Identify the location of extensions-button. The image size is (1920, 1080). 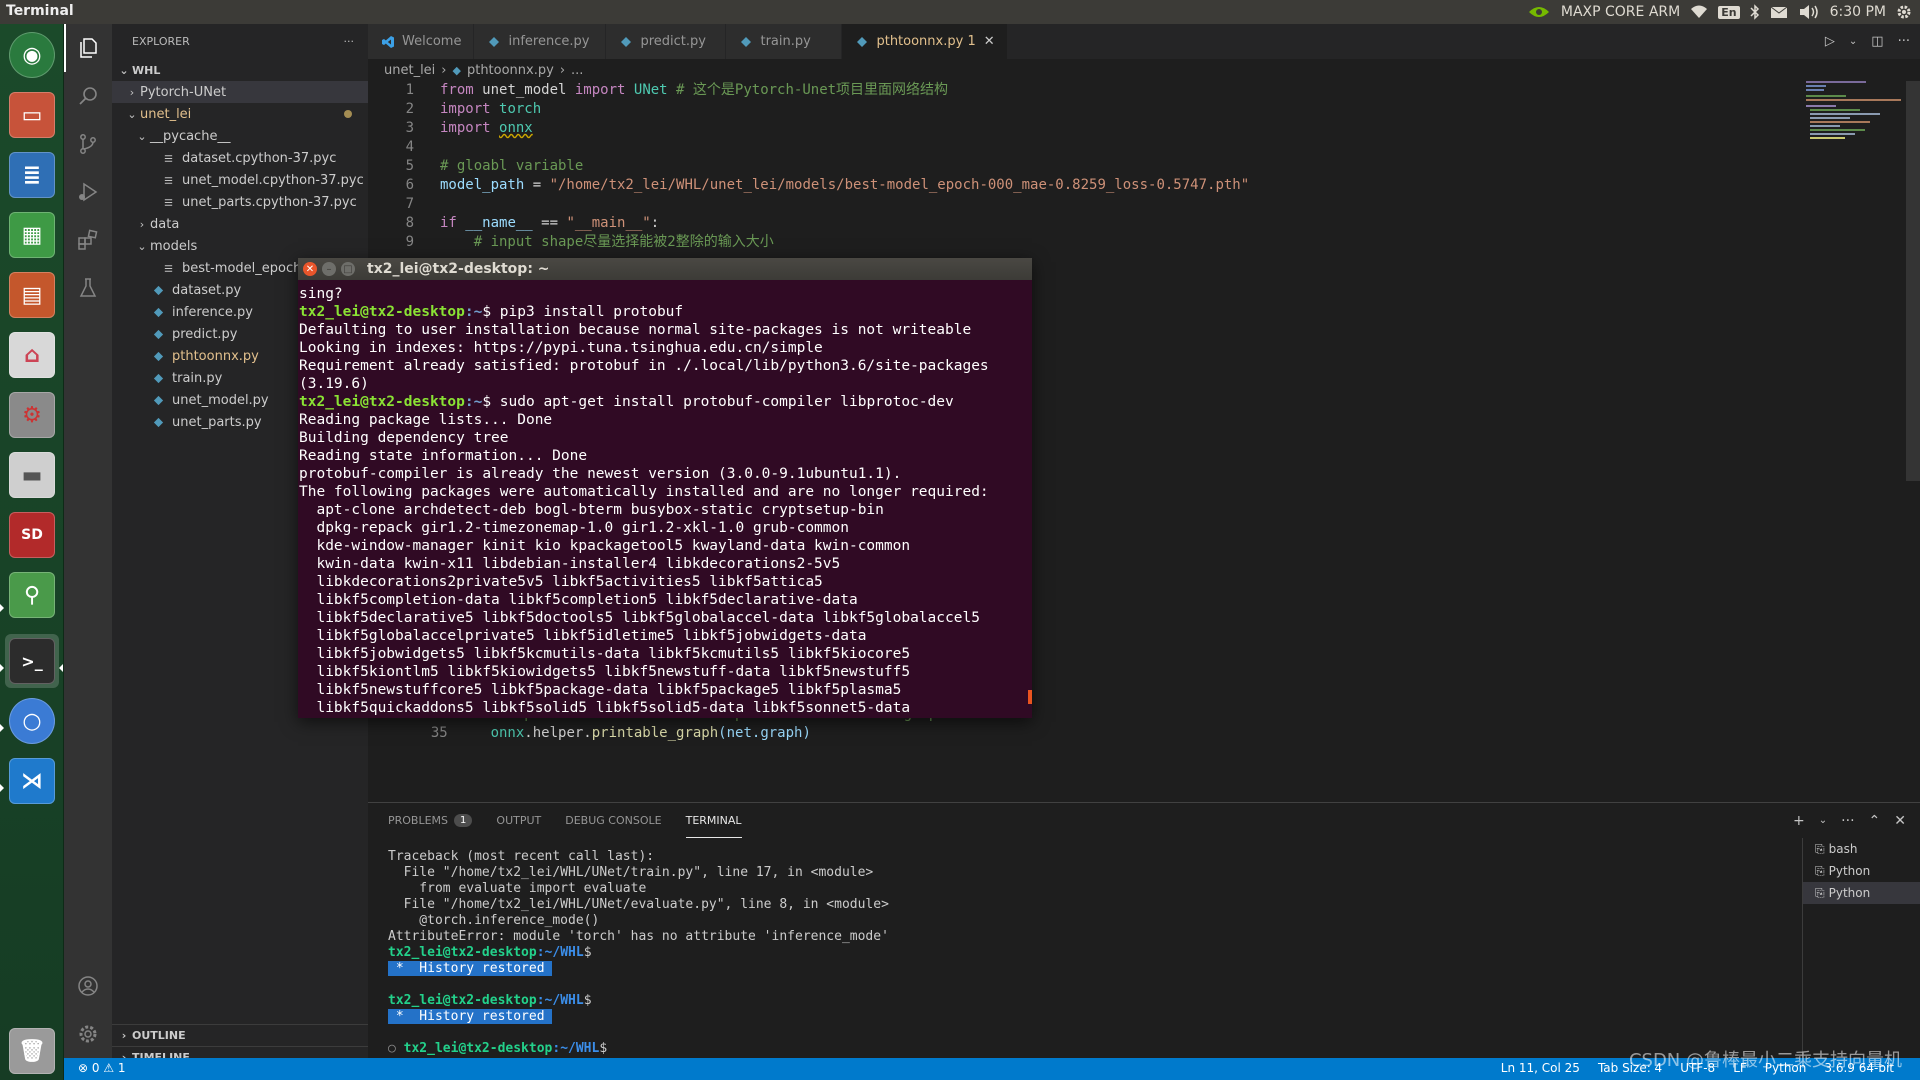
(88, 240).